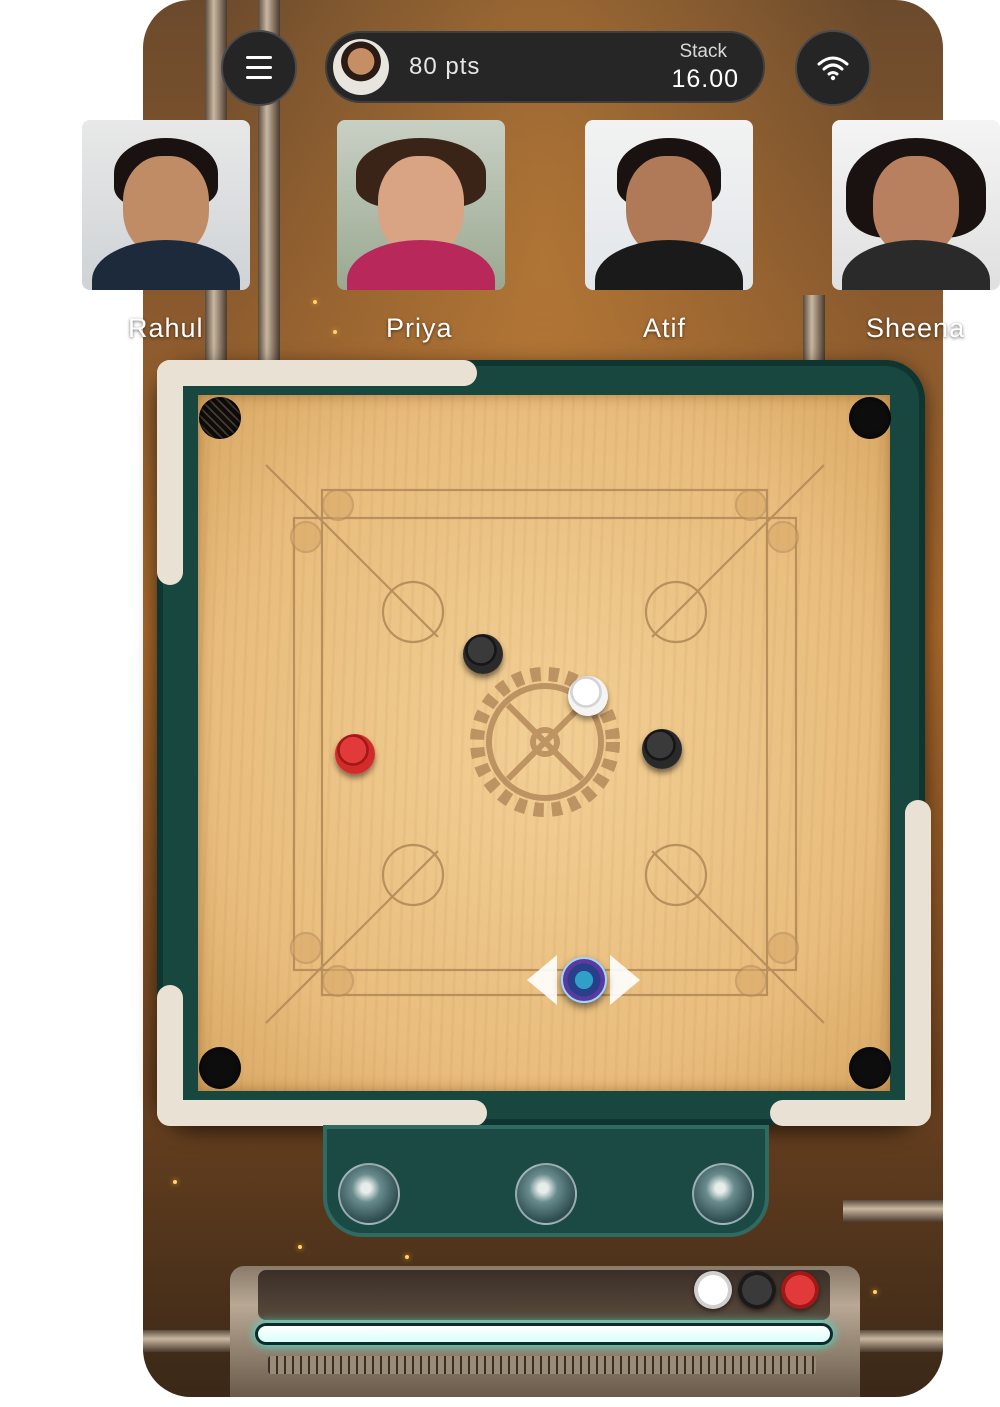 The height and width of the screenshot is (1407, 1000). I want to click on score-panel: 80 pts Stack 16.00, so click(545, 67).